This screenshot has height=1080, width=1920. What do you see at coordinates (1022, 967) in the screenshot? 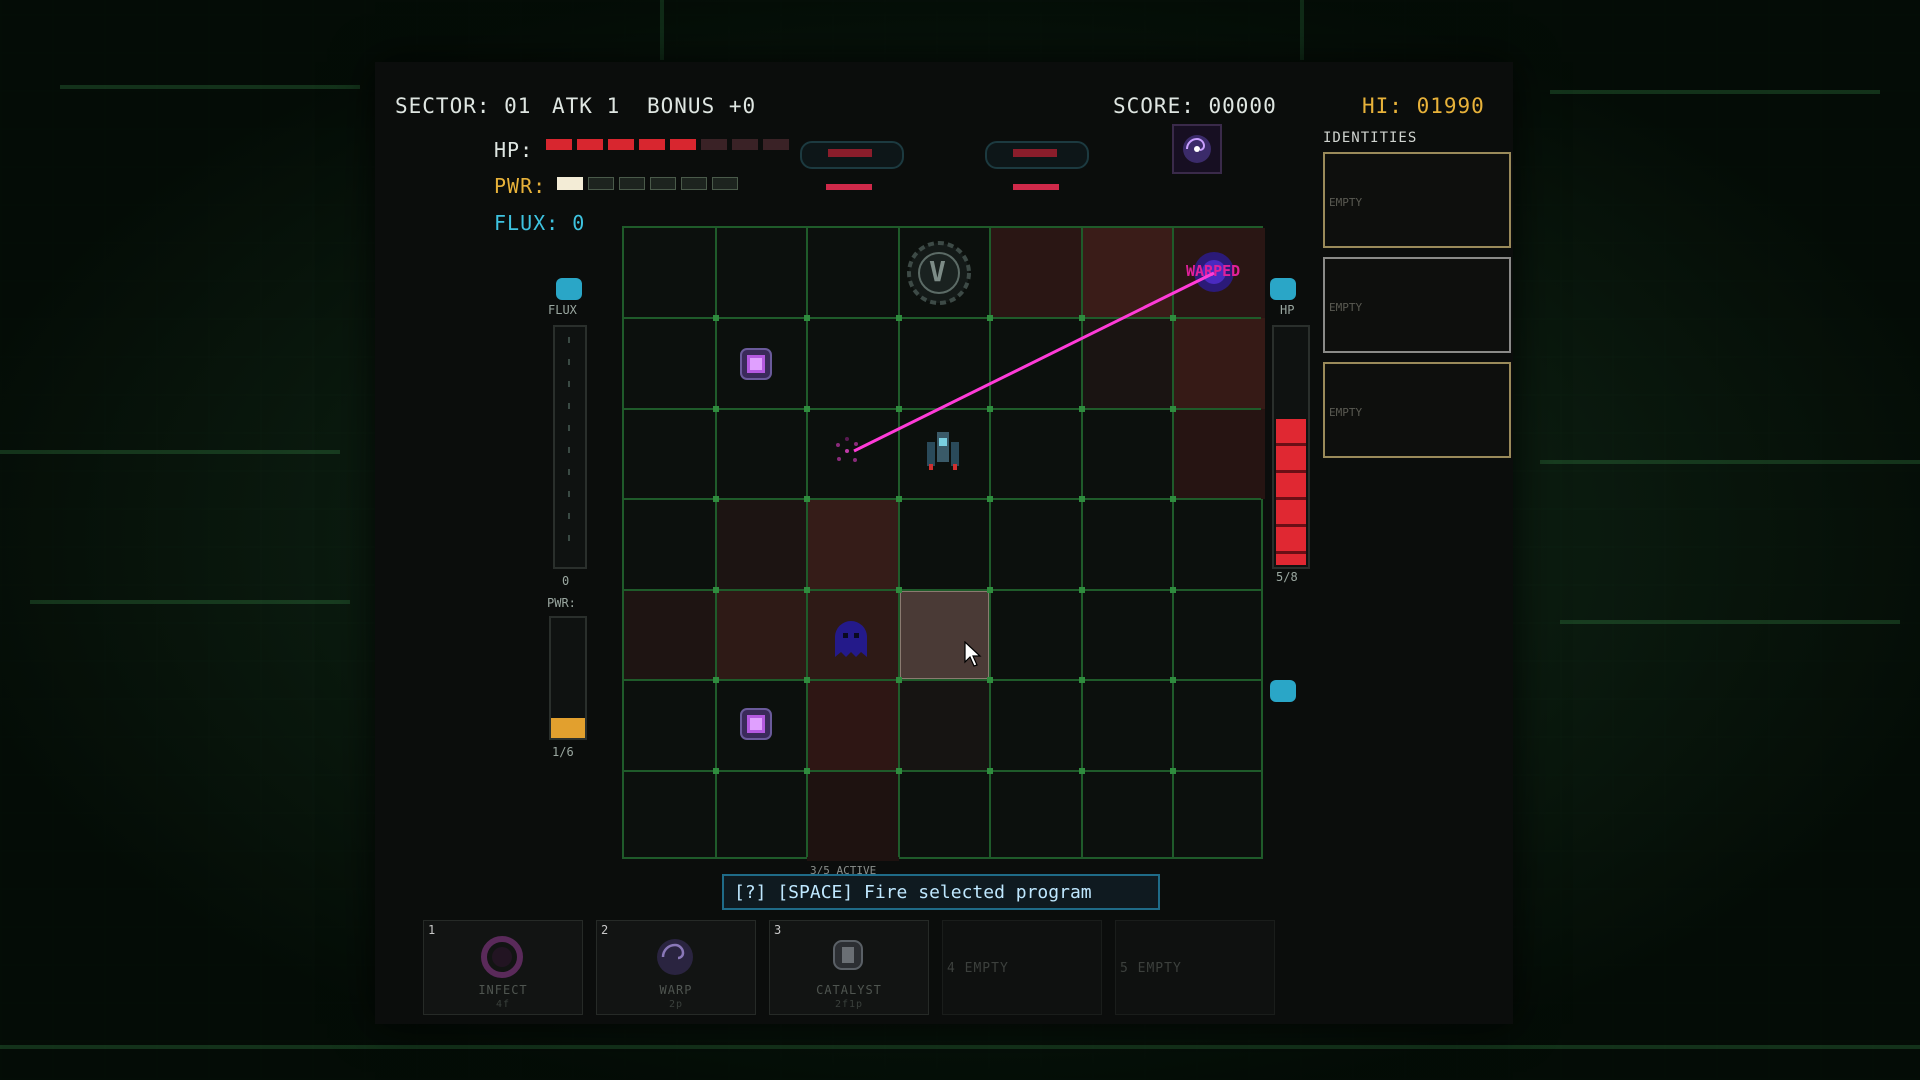
I see `program-slot-4: 4 EMPTY` at bounding box center [1022, 967].